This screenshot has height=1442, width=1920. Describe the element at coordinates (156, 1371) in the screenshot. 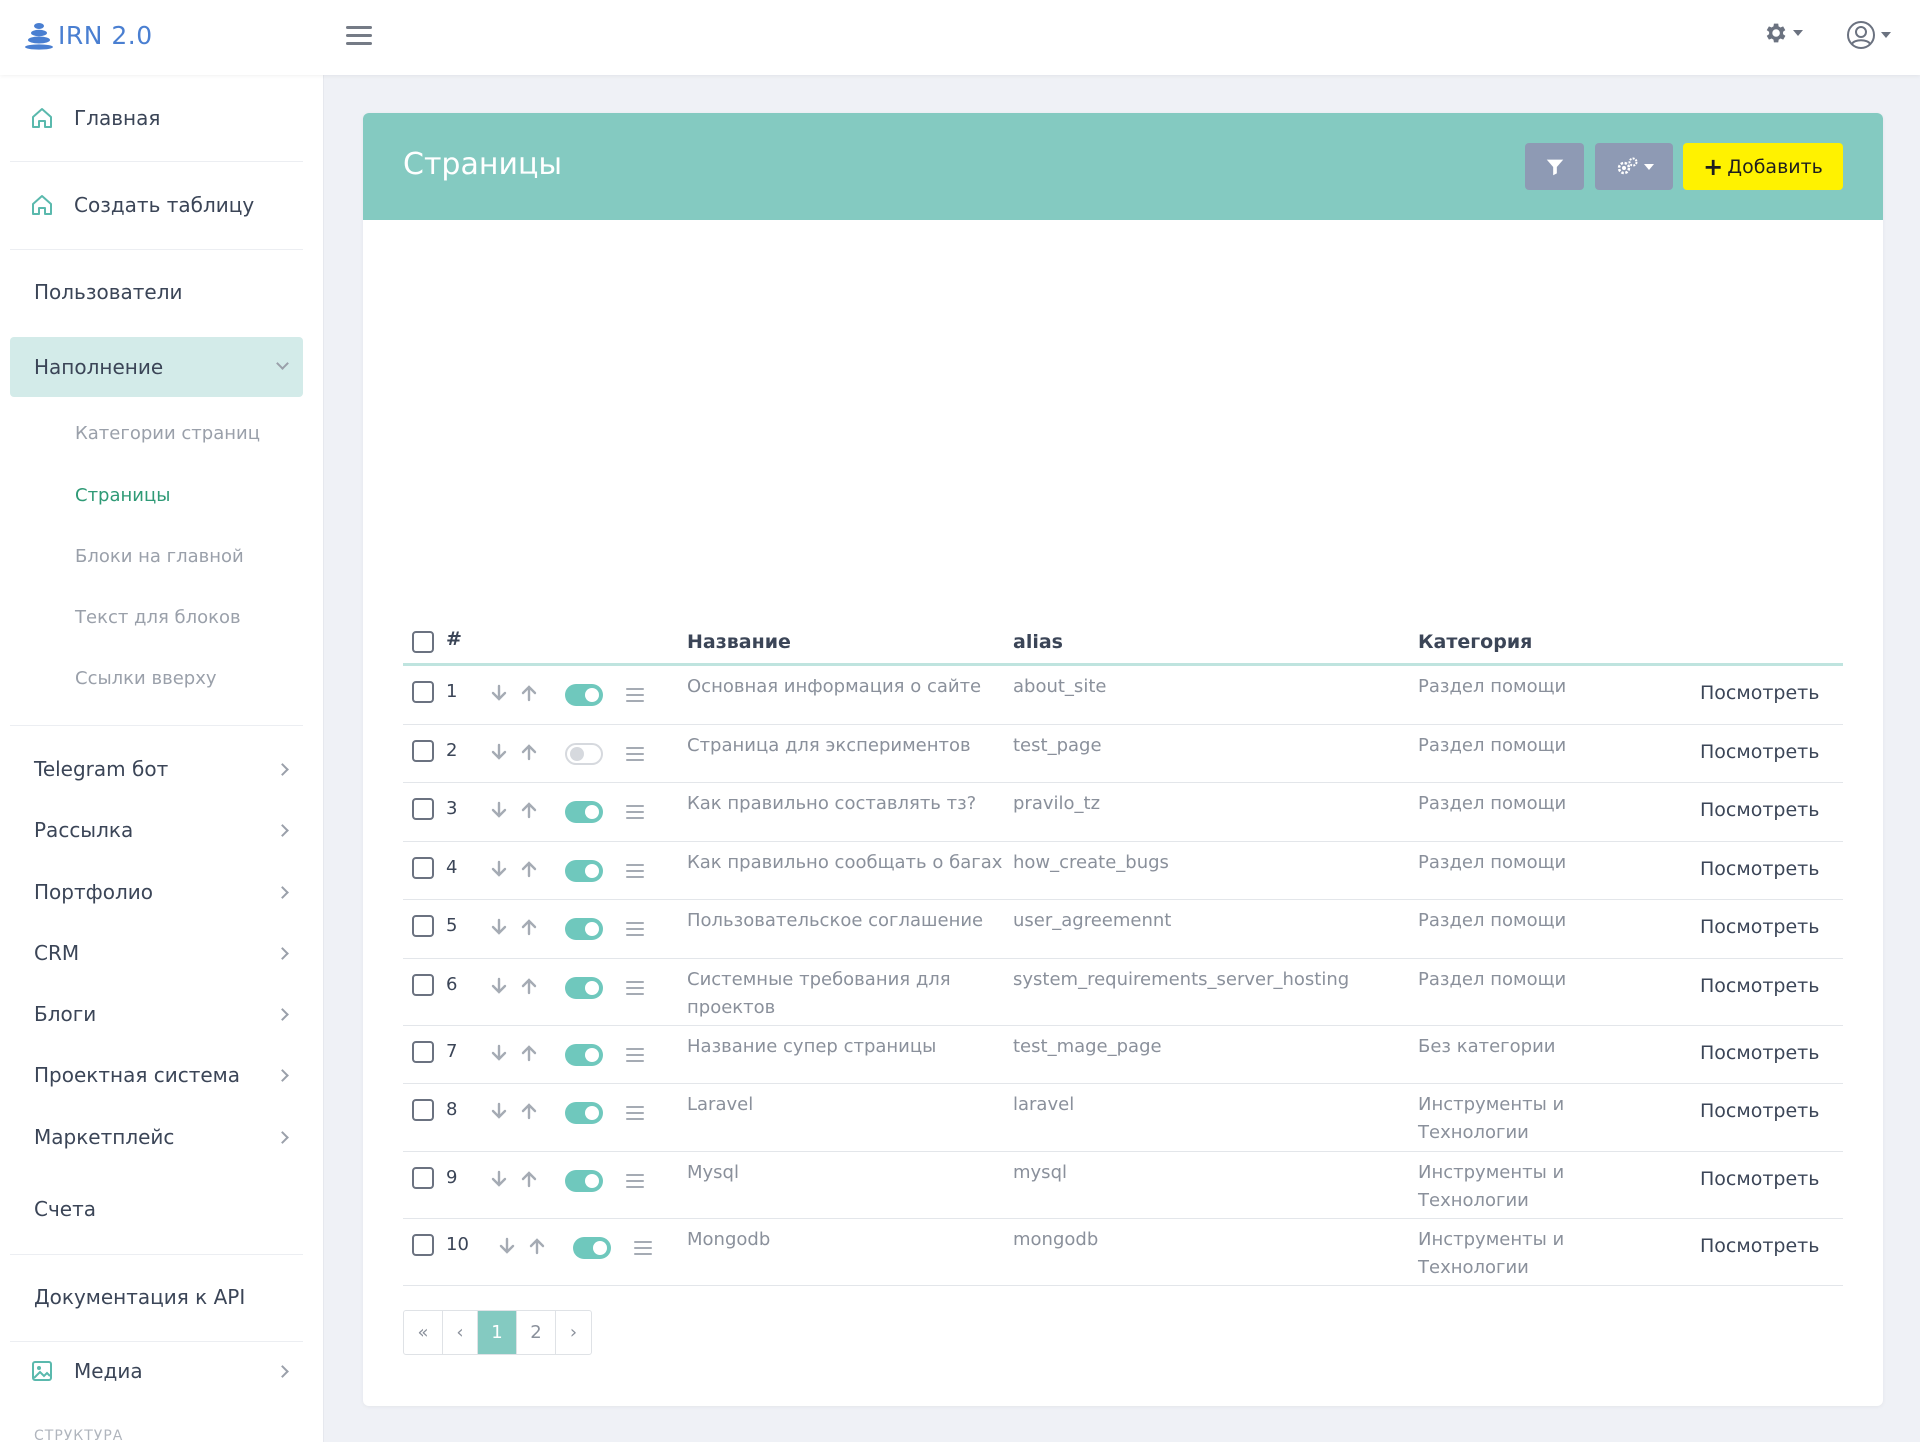

I see `sidebar-item-media: Медиа` at that location.